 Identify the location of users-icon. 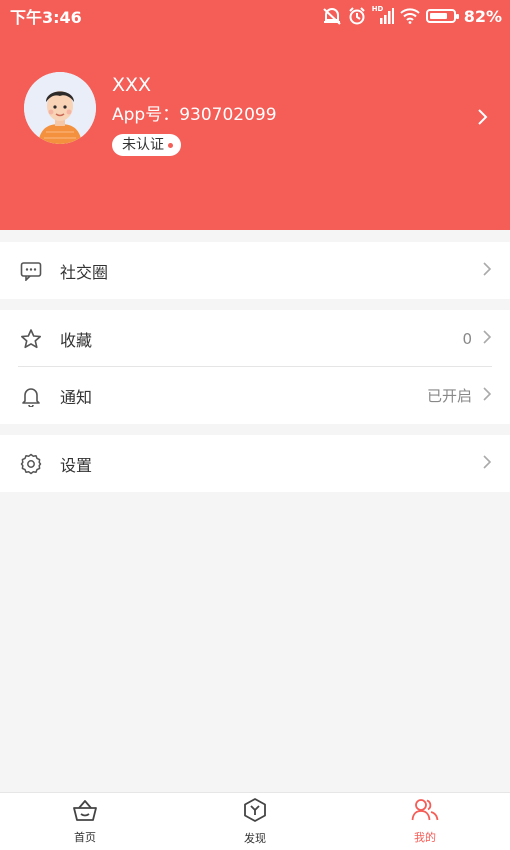
(425, 812).